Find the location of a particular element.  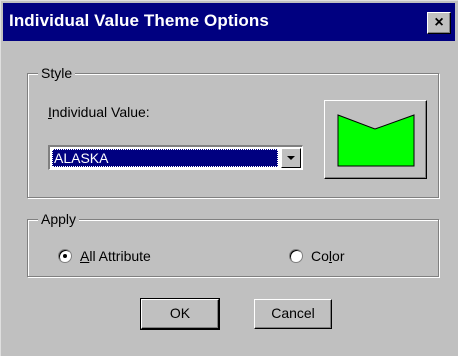

dialog-title: Individual Value Theme Options is located at coordinates (139, 20).